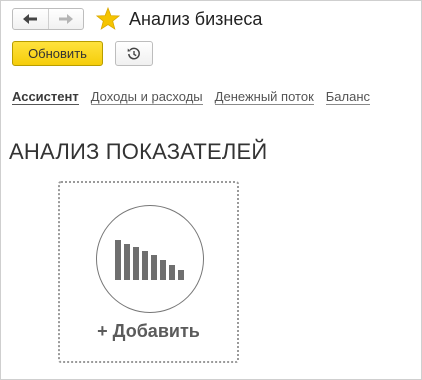  I want to click on navigation-buttons, so click(48, 19).